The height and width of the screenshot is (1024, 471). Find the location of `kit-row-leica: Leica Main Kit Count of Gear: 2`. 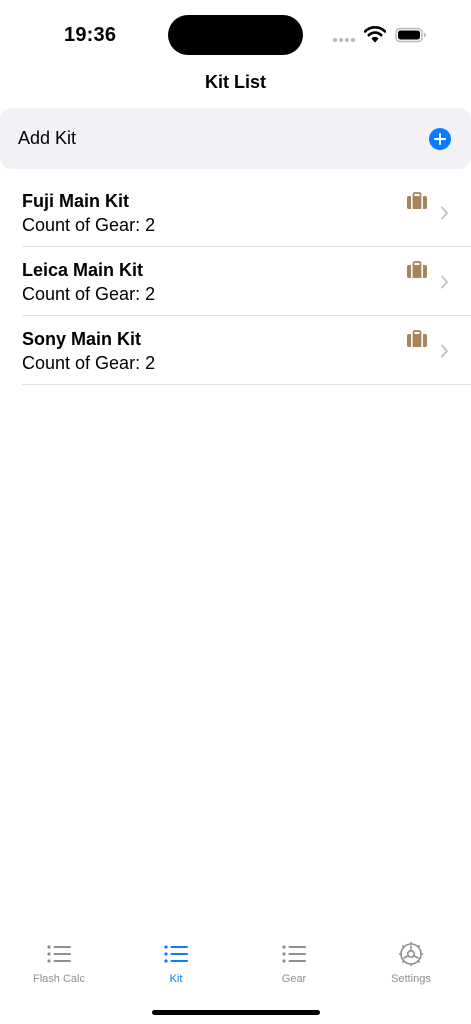

kit-row-leica: Leica Main Kit Count of Gear: 2 is located at coordinates (235, 281).